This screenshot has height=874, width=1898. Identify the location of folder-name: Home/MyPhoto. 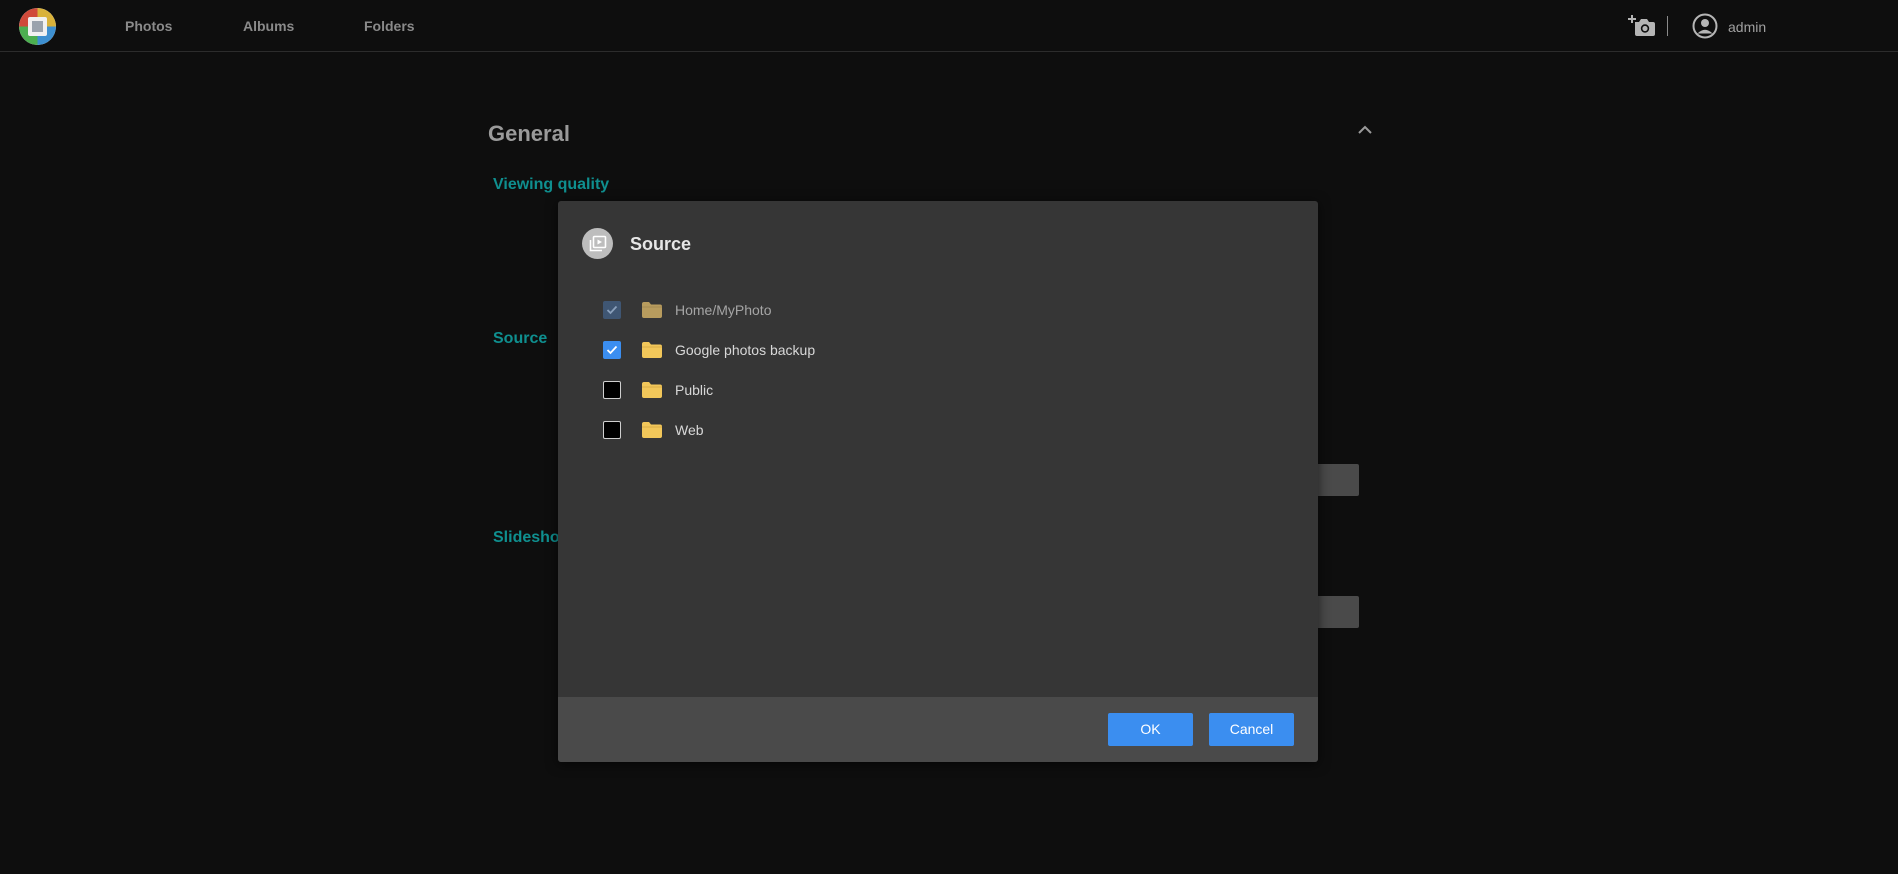
(723, 310).